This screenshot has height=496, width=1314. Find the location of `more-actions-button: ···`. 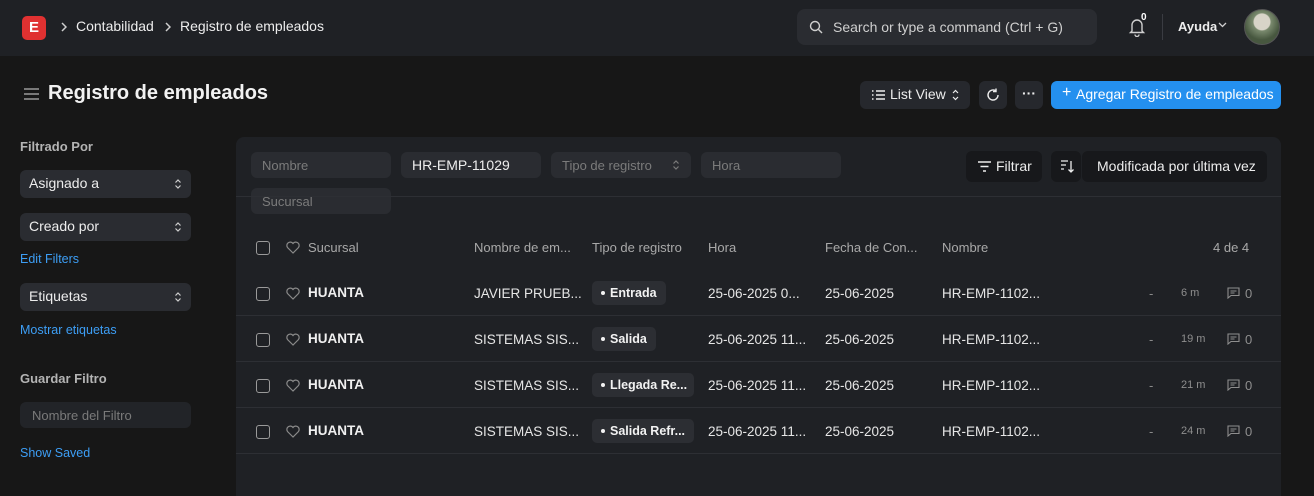

more-actions-button: ··· is located at coordinates (1029, 95).